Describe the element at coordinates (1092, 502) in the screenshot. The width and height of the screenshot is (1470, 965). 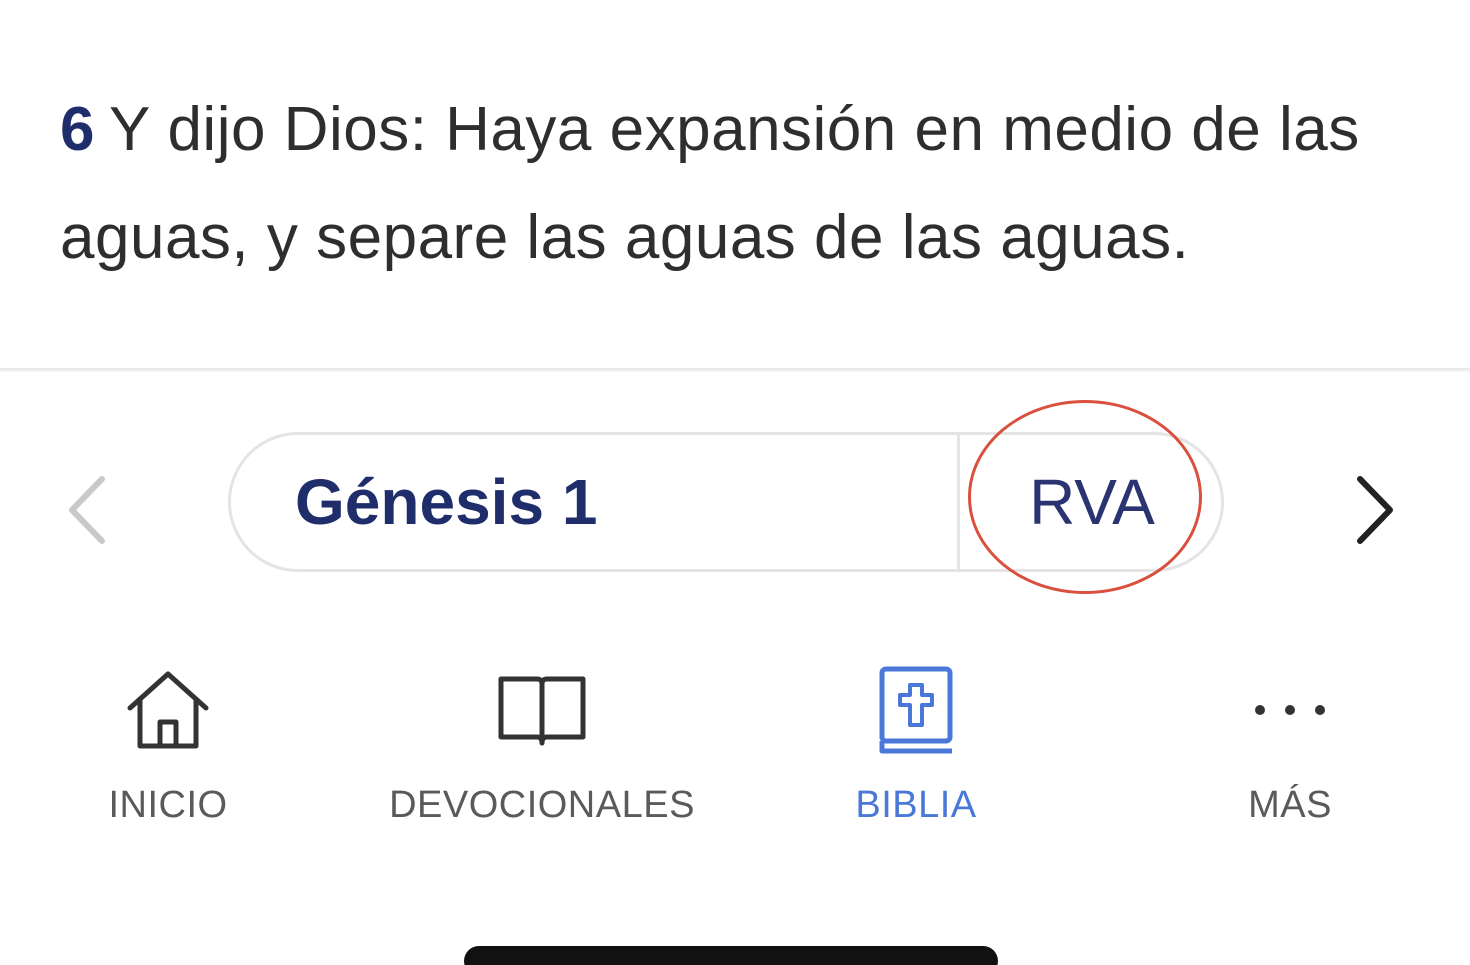
I see `version-button: RVA` at that location.